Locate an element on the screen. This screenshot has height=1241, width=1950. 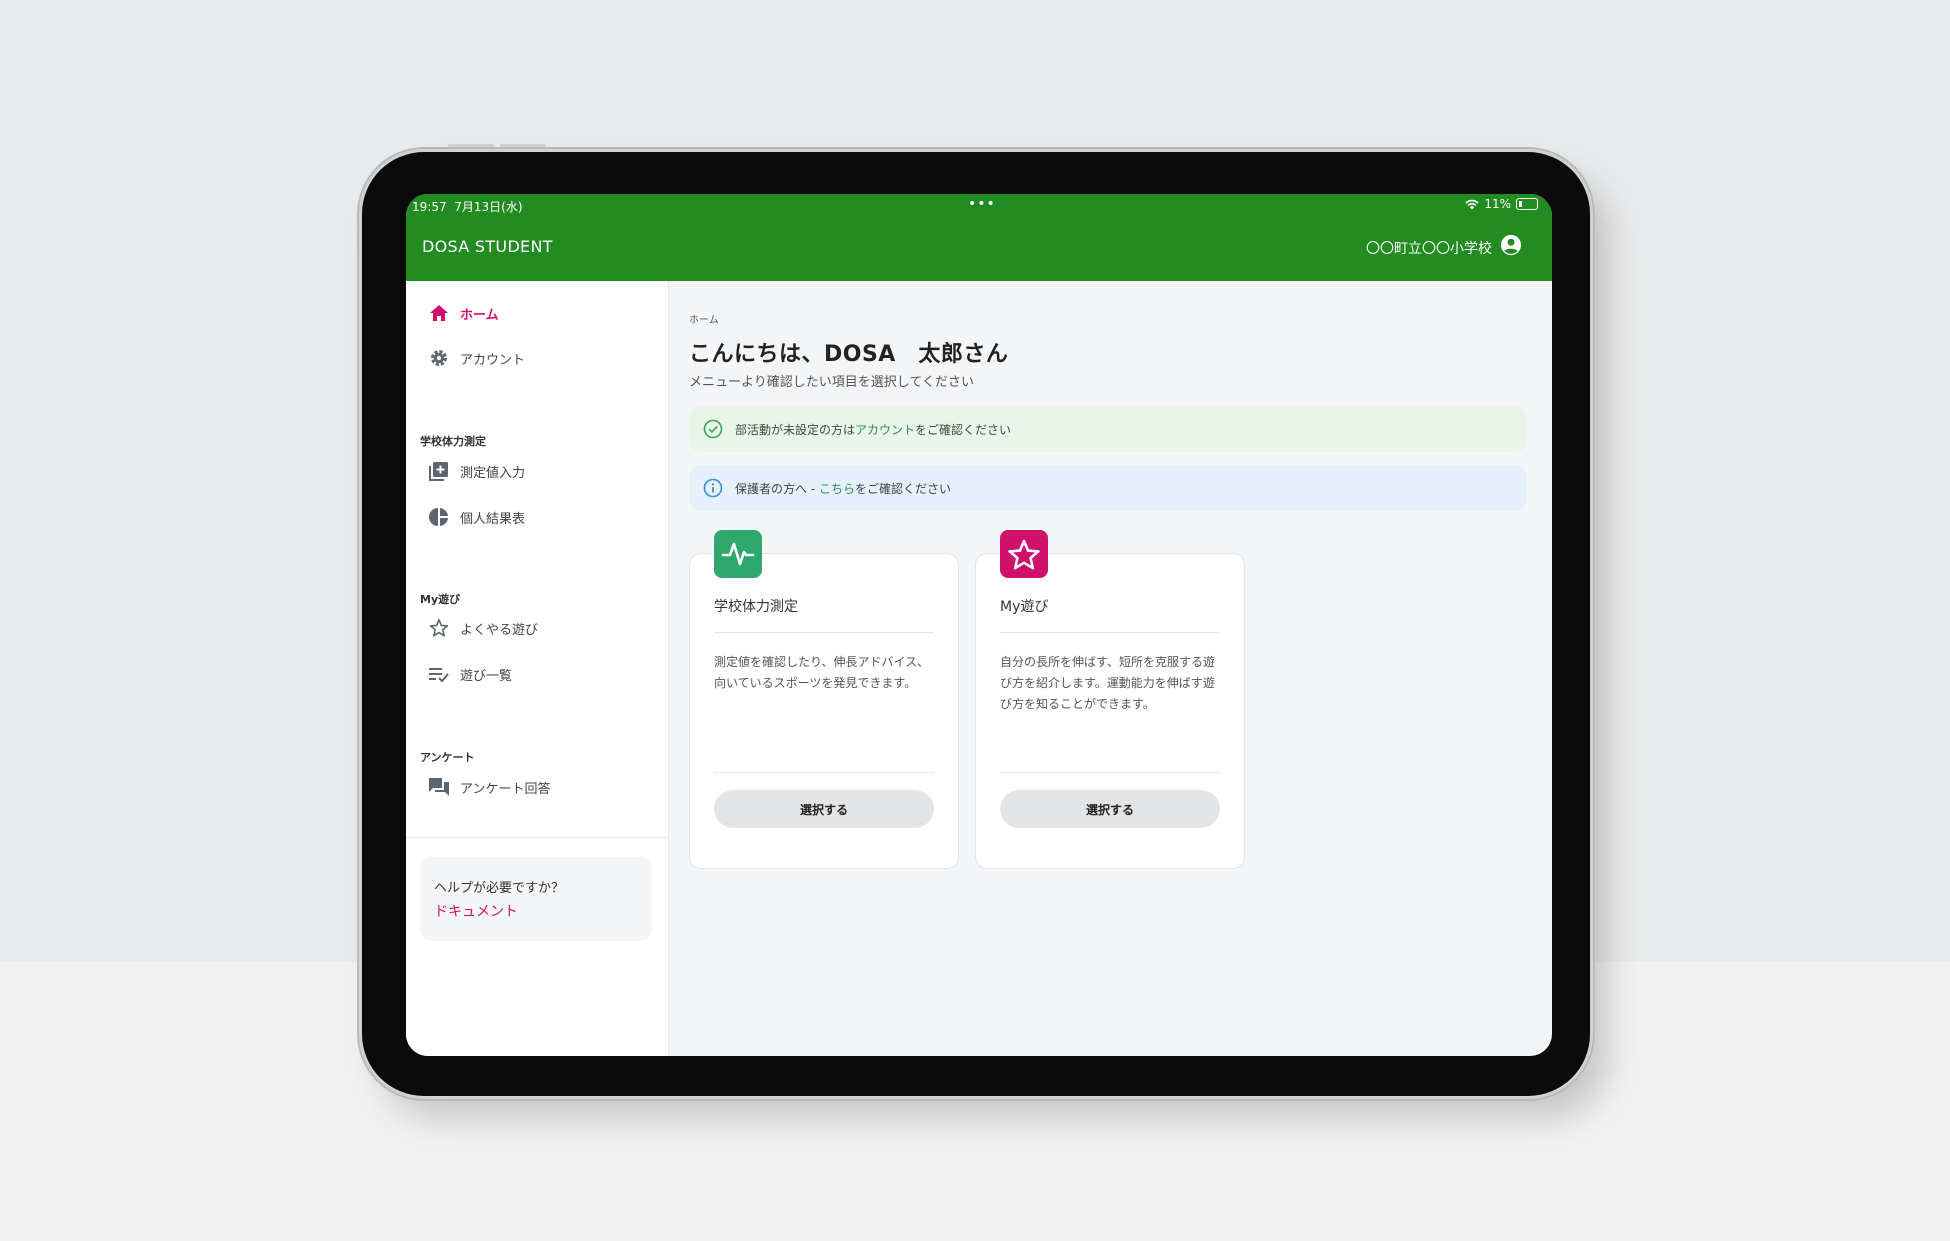
school-name: 〇〇町立〇〇小学校 is located at coordinates (1429, 249).